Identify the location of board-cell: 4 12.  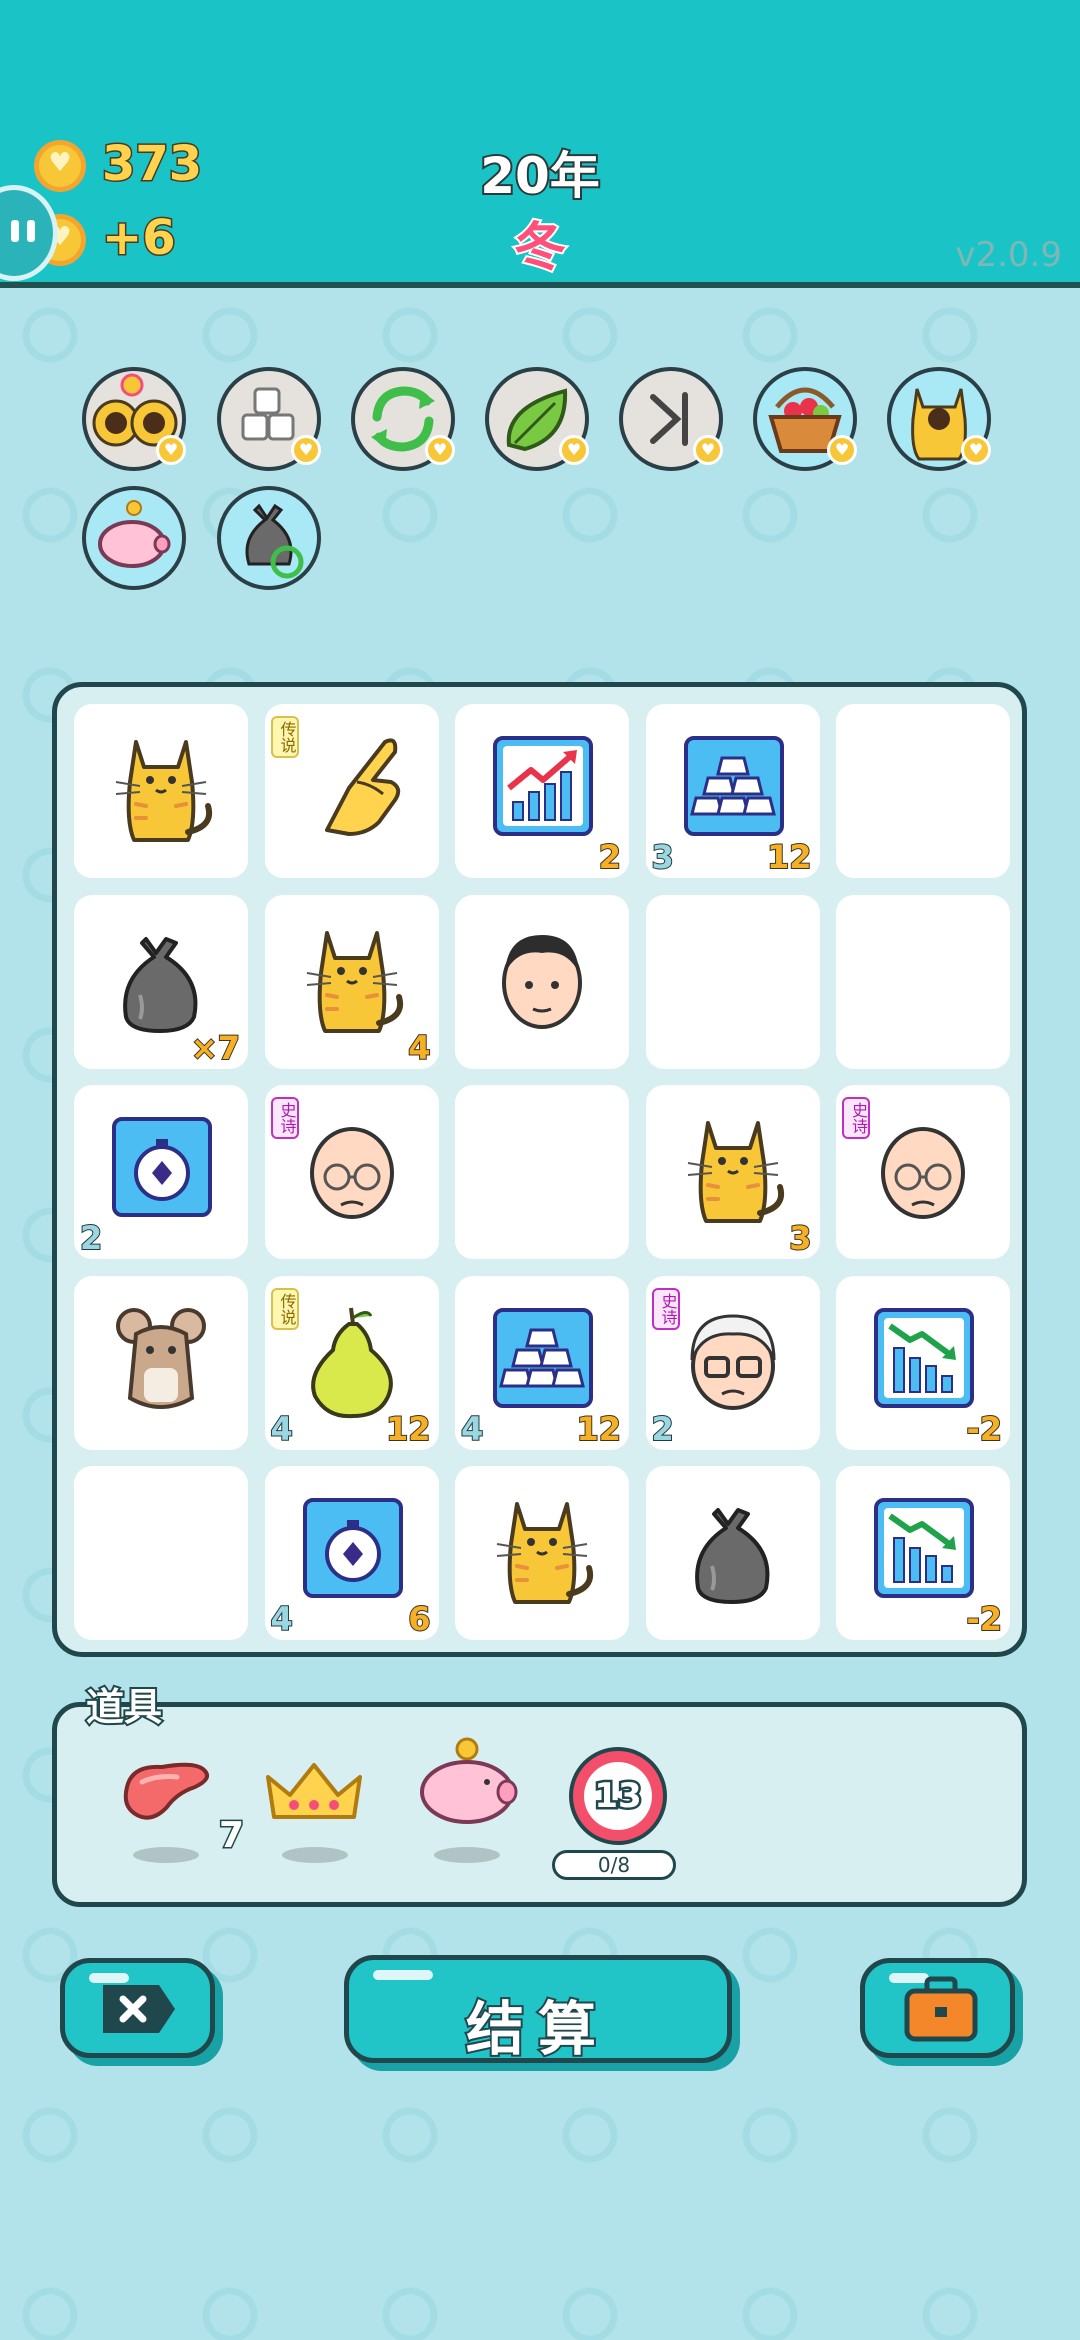
(542, 1362).